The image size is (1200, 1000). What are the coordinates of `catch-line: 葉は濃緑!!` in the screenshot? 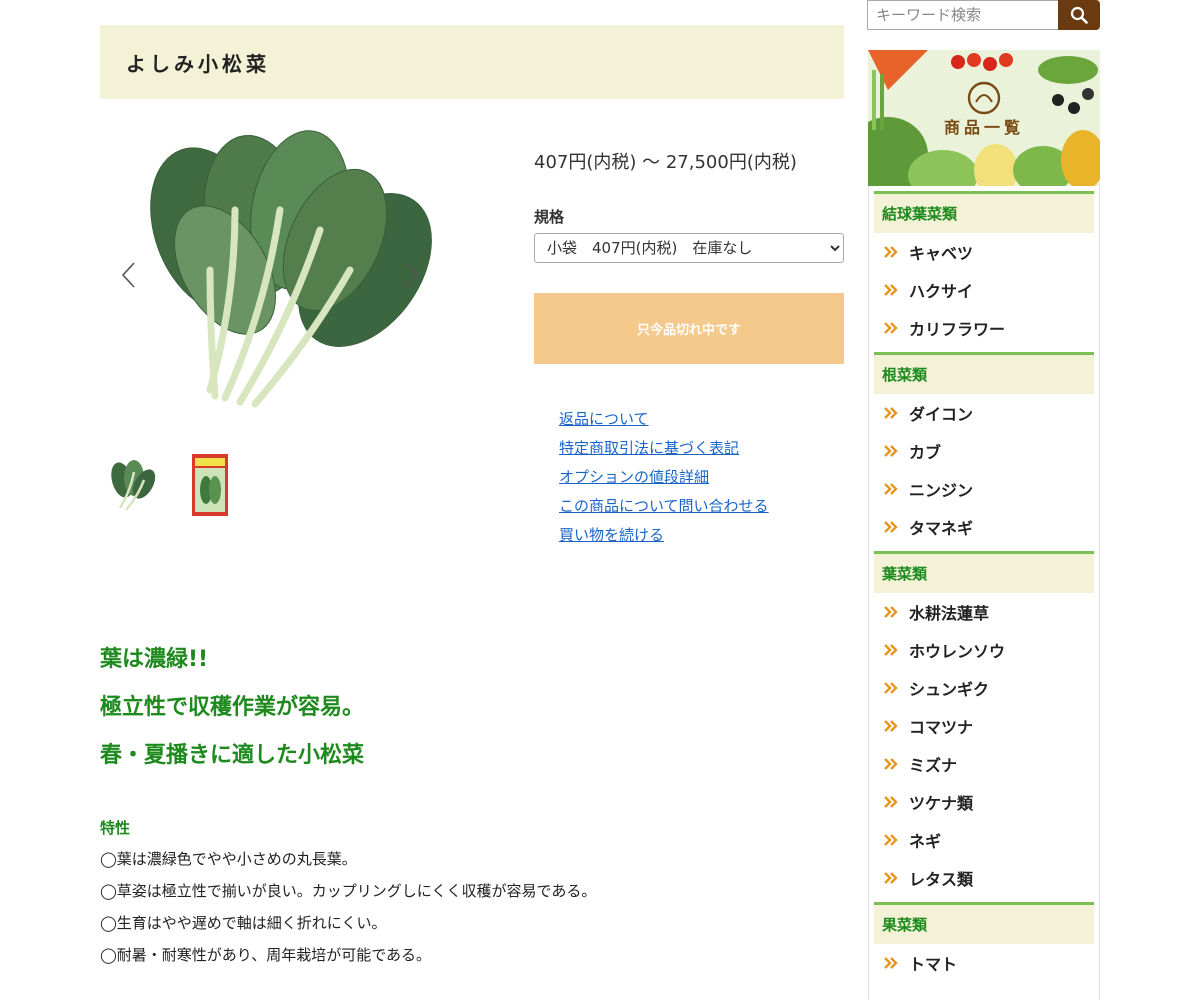 It's located at (154, 659).